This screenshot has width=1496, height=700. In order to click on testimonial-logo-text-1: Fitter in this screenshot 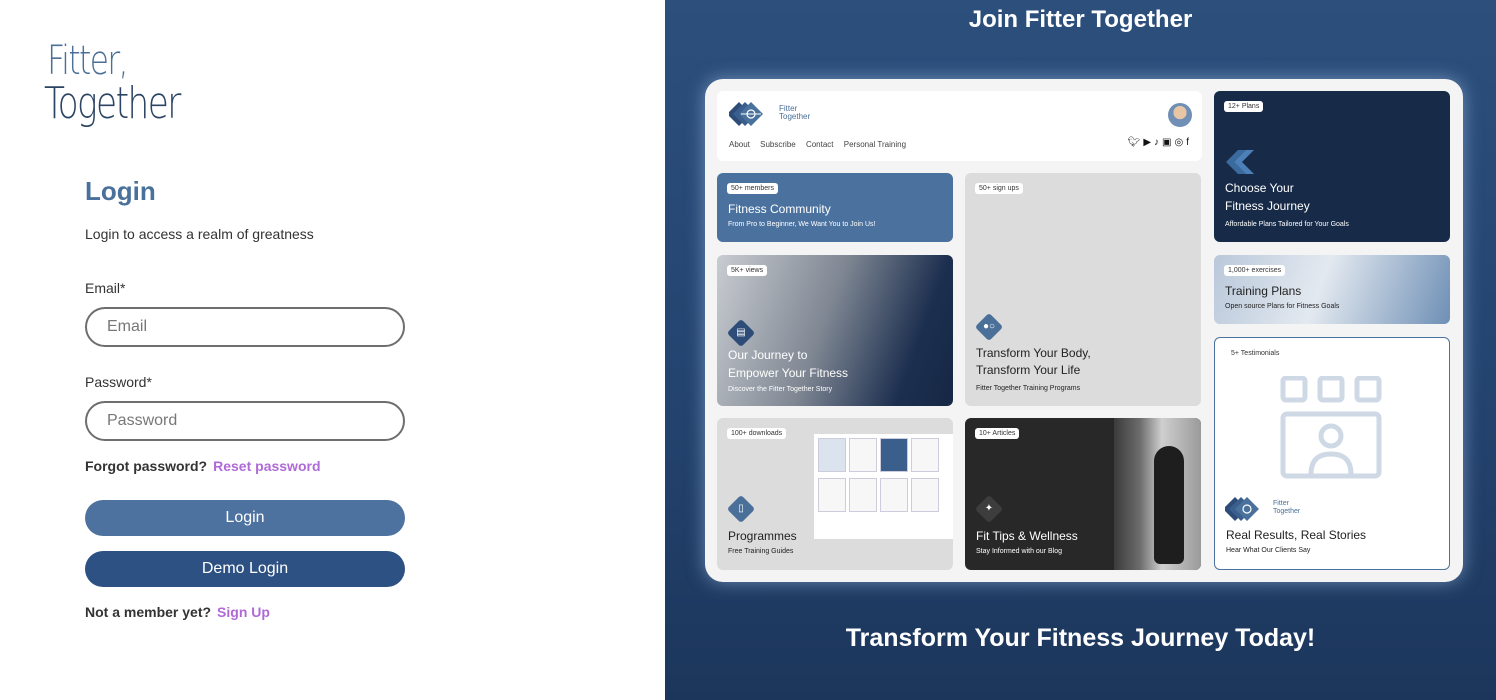, I will do `click(1281, 503)`.